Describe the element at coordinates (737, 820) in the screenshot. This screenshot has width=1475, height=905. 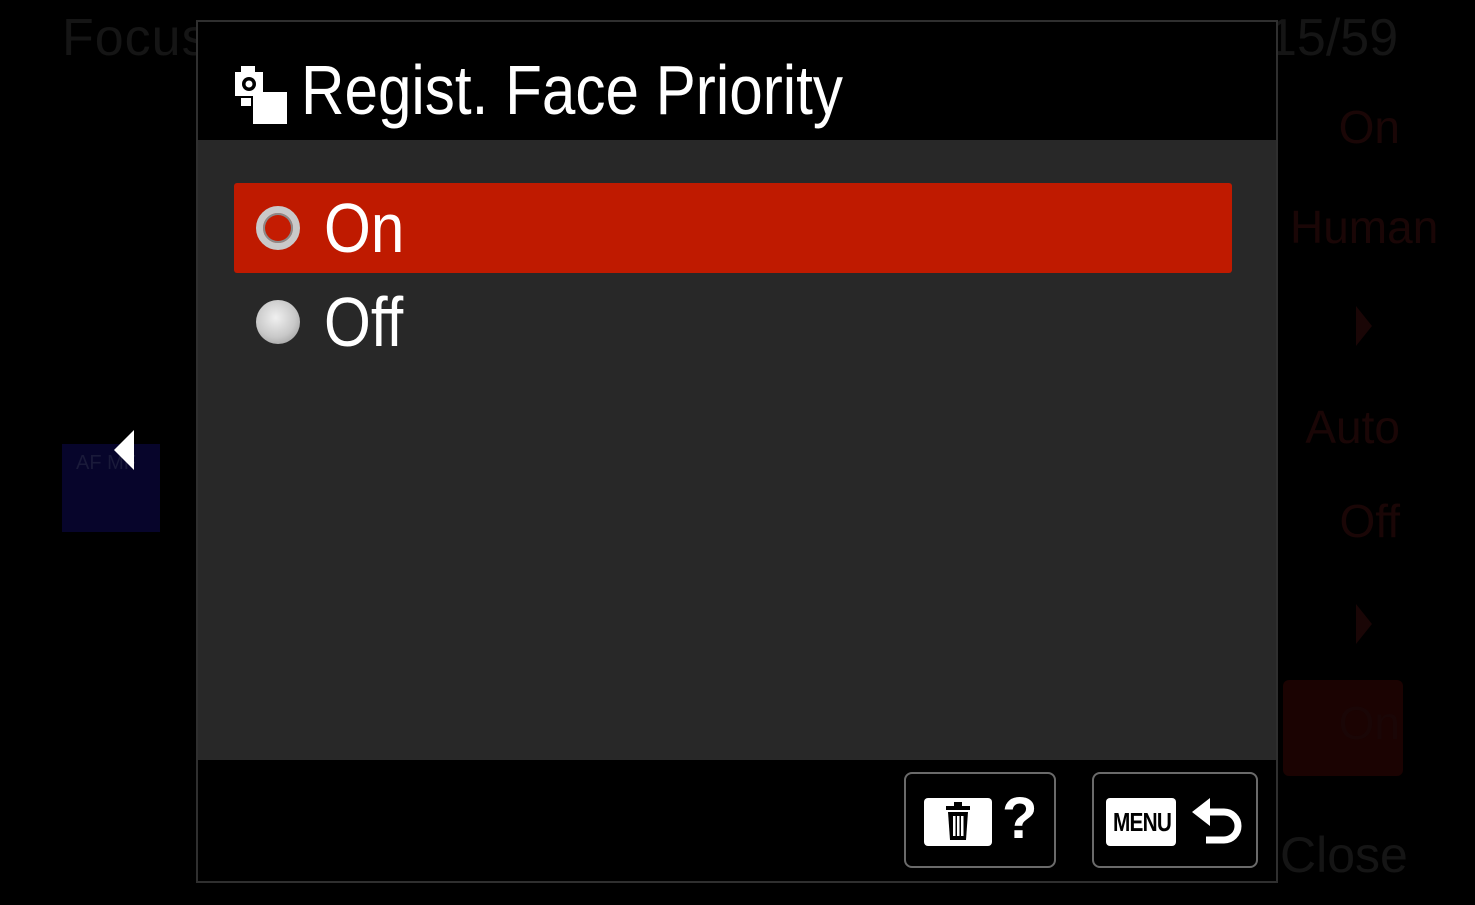
I see `dialog-footer: ? MENU` at that location.